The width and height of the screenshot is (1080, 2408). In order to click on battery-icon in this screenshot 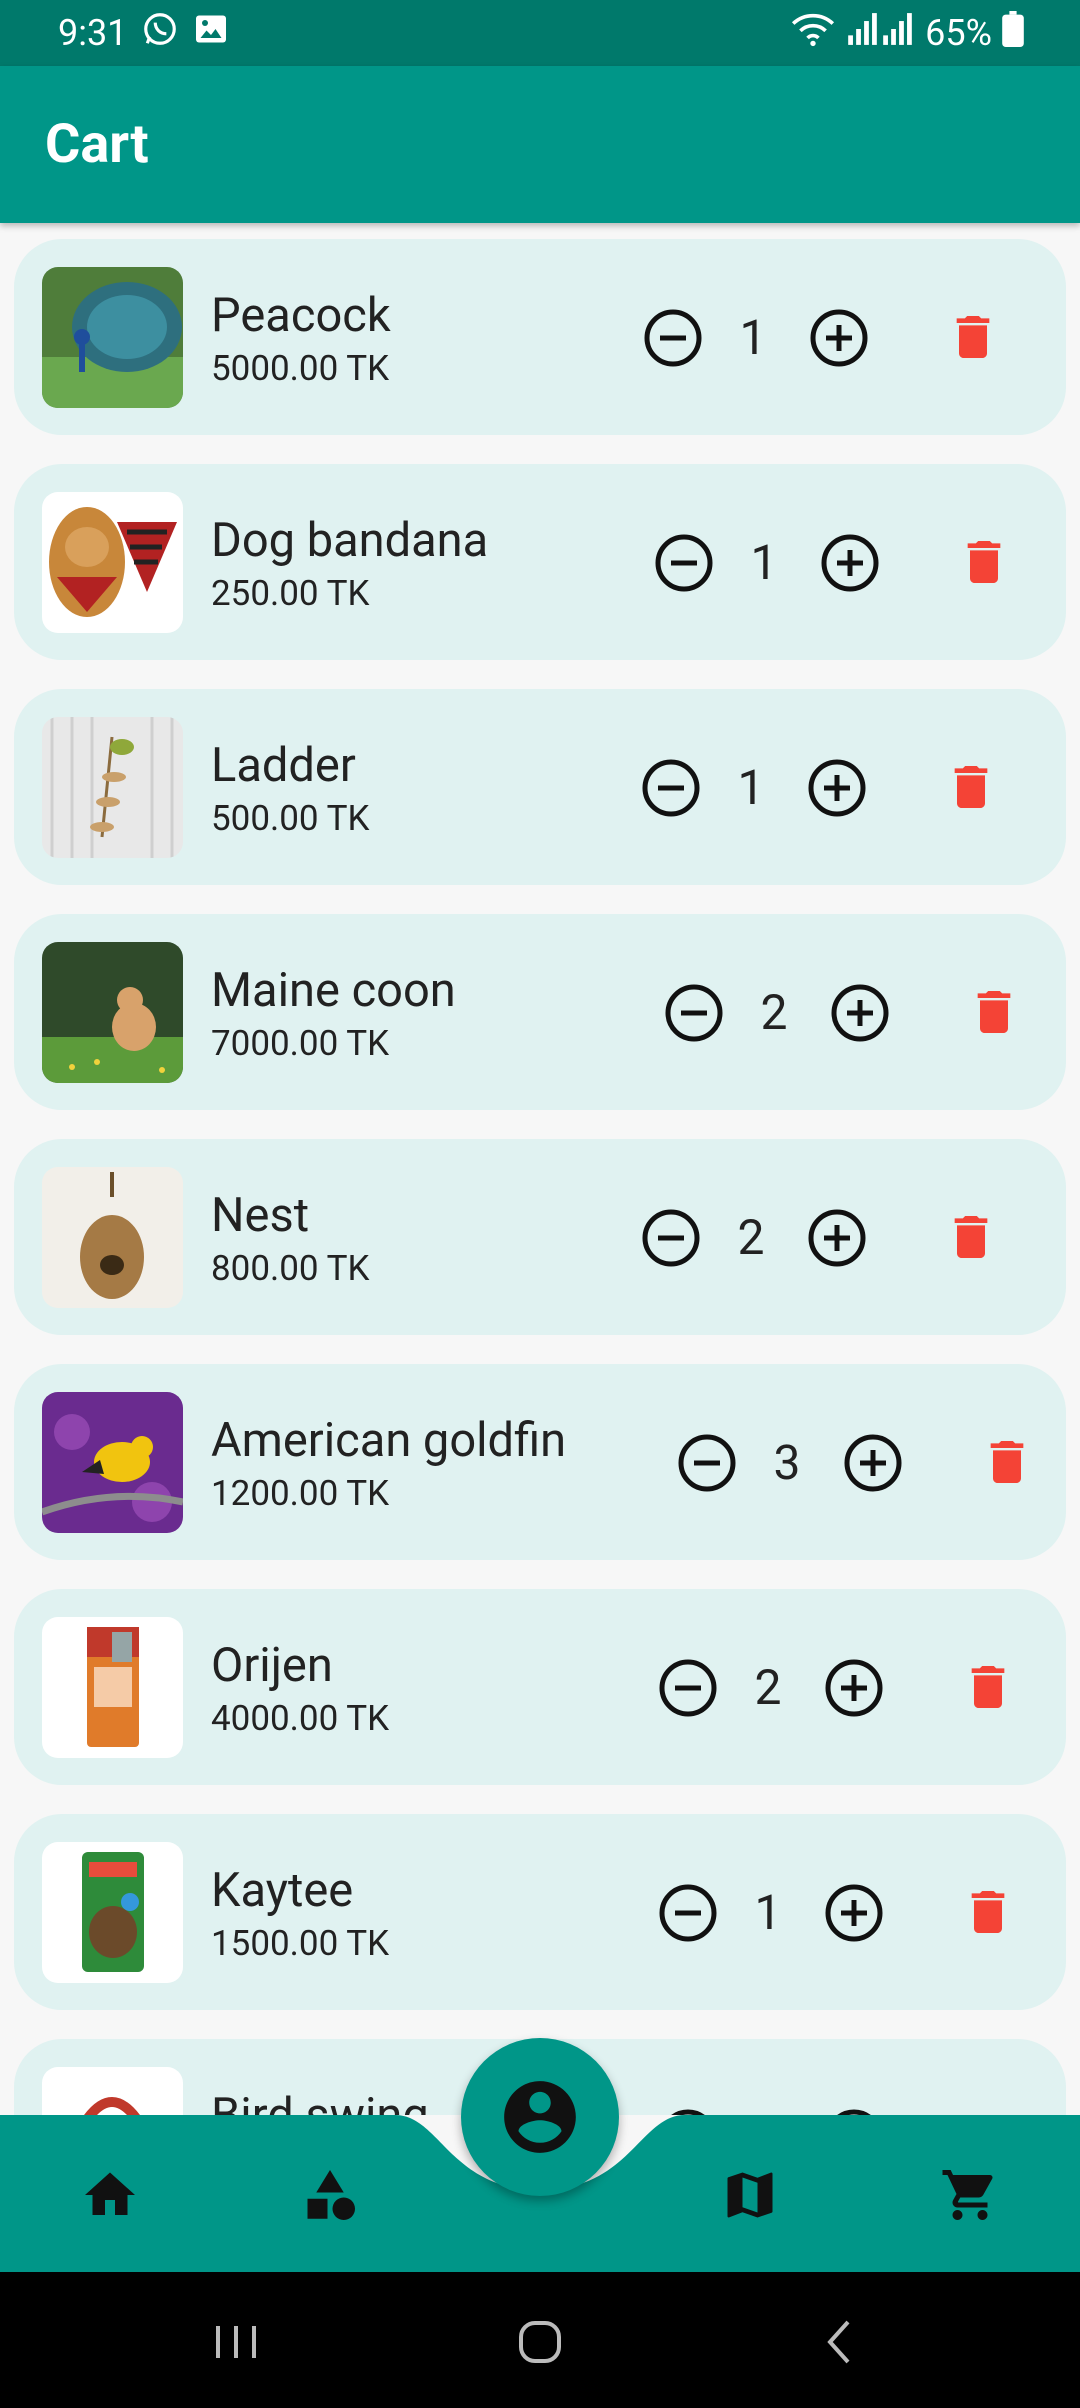, I will do `click(1013, 33)`.